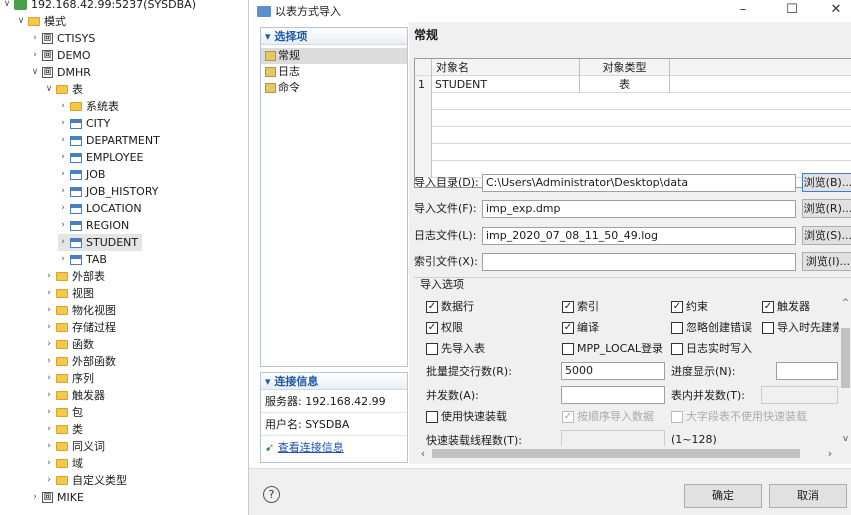 The height and width of the screenshot is (515, 851). I want to click on minimize-button: –, so click(743, 11).